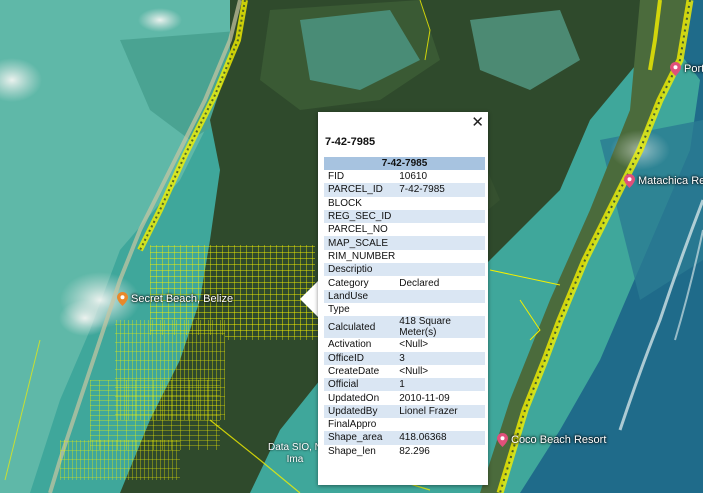 The width and height of the screenshot is (703, 493). I want to click on attribute-key: CreateDate, so click(354, 371).